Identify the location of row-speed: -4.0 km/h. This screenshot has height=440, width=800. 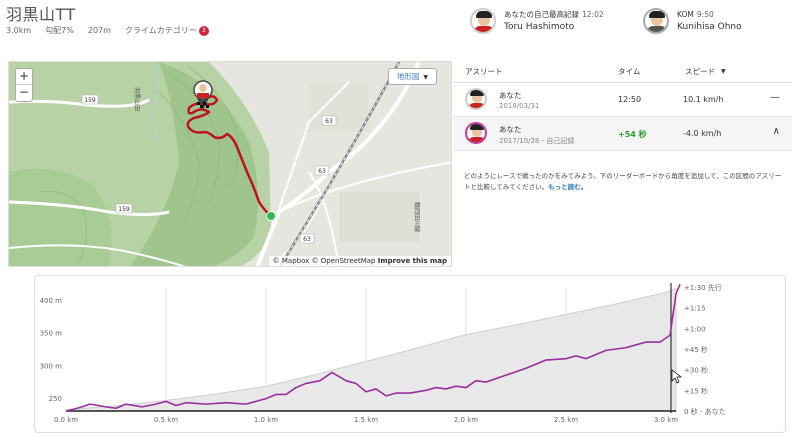
(702, 133).